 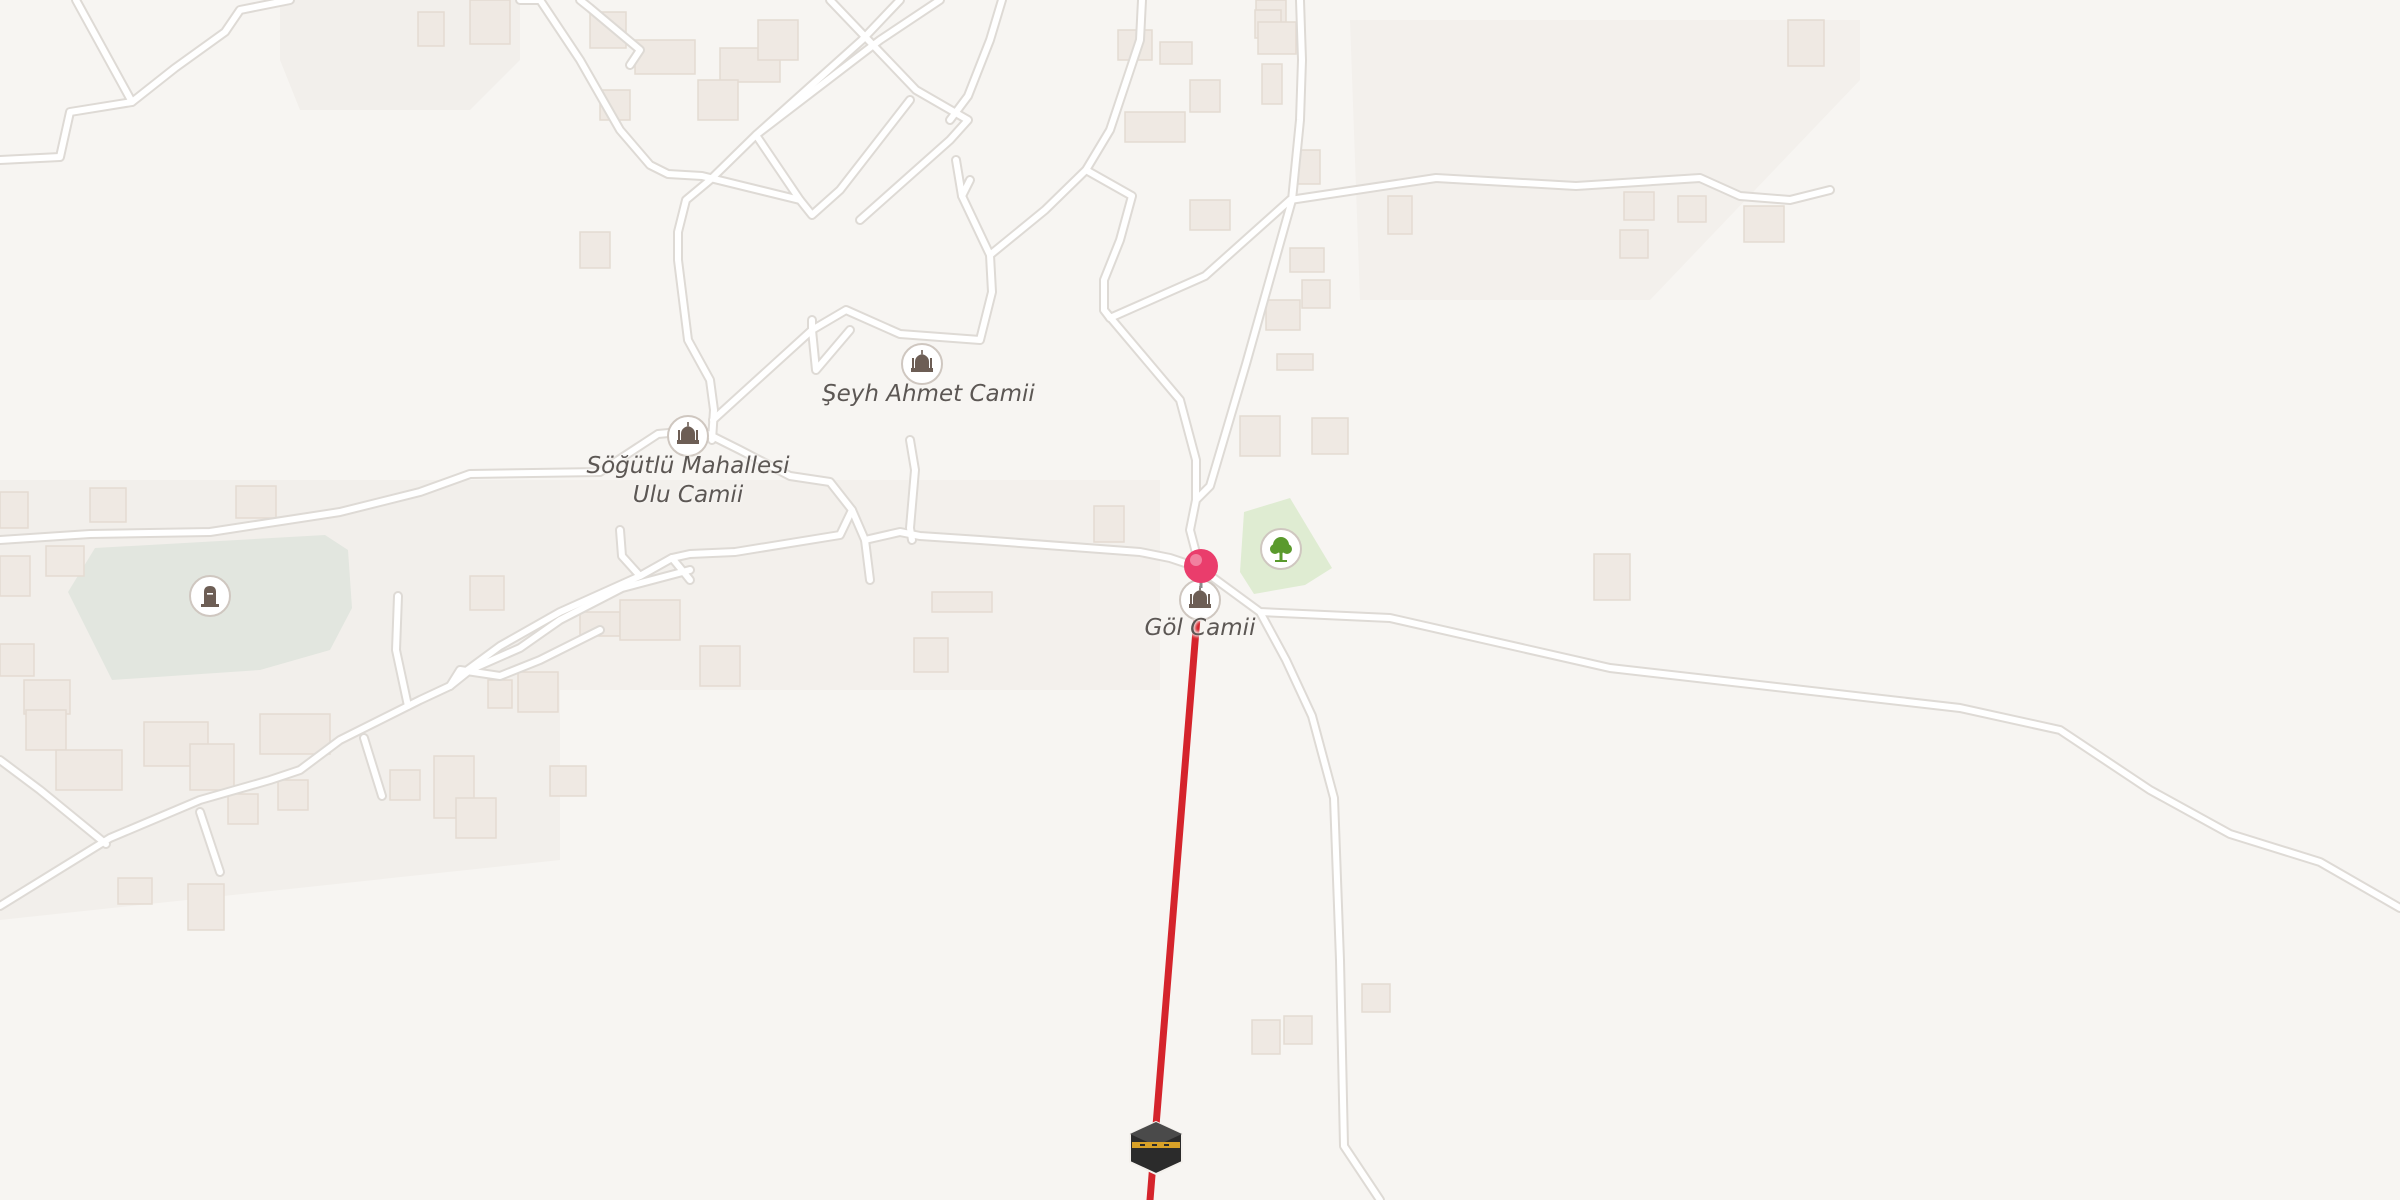 I want to click on poi-label-line: Şeyh Ahmet Camii, so click(x=928, y=394).